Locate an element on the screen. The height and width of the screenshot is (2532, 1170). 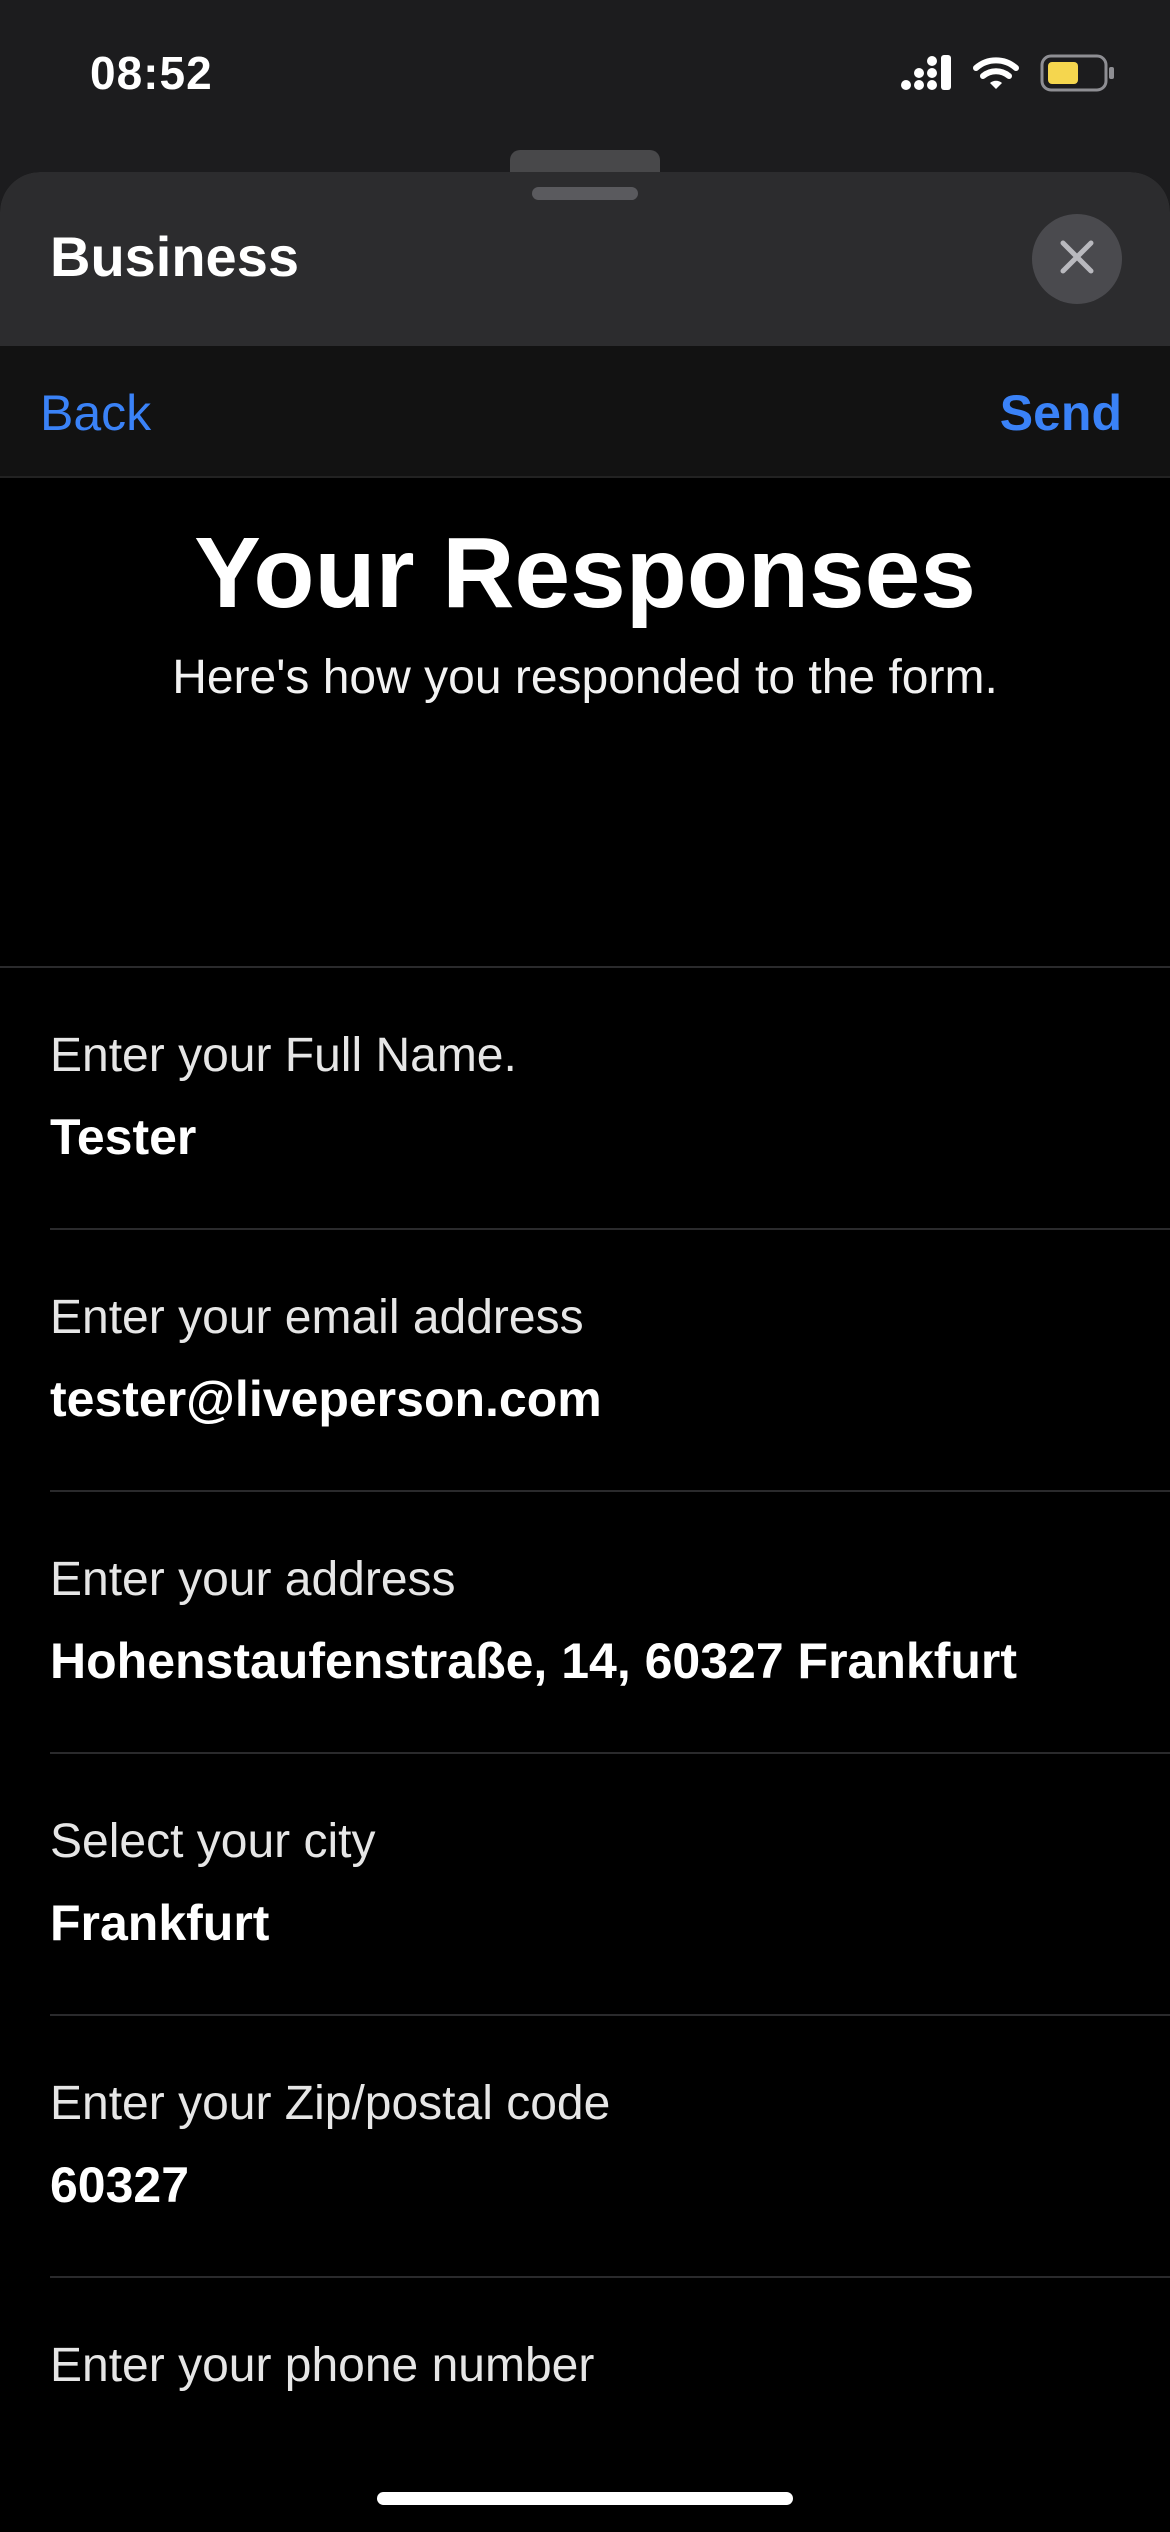
response-label: Select your city is located at coordinates (213, 1841).